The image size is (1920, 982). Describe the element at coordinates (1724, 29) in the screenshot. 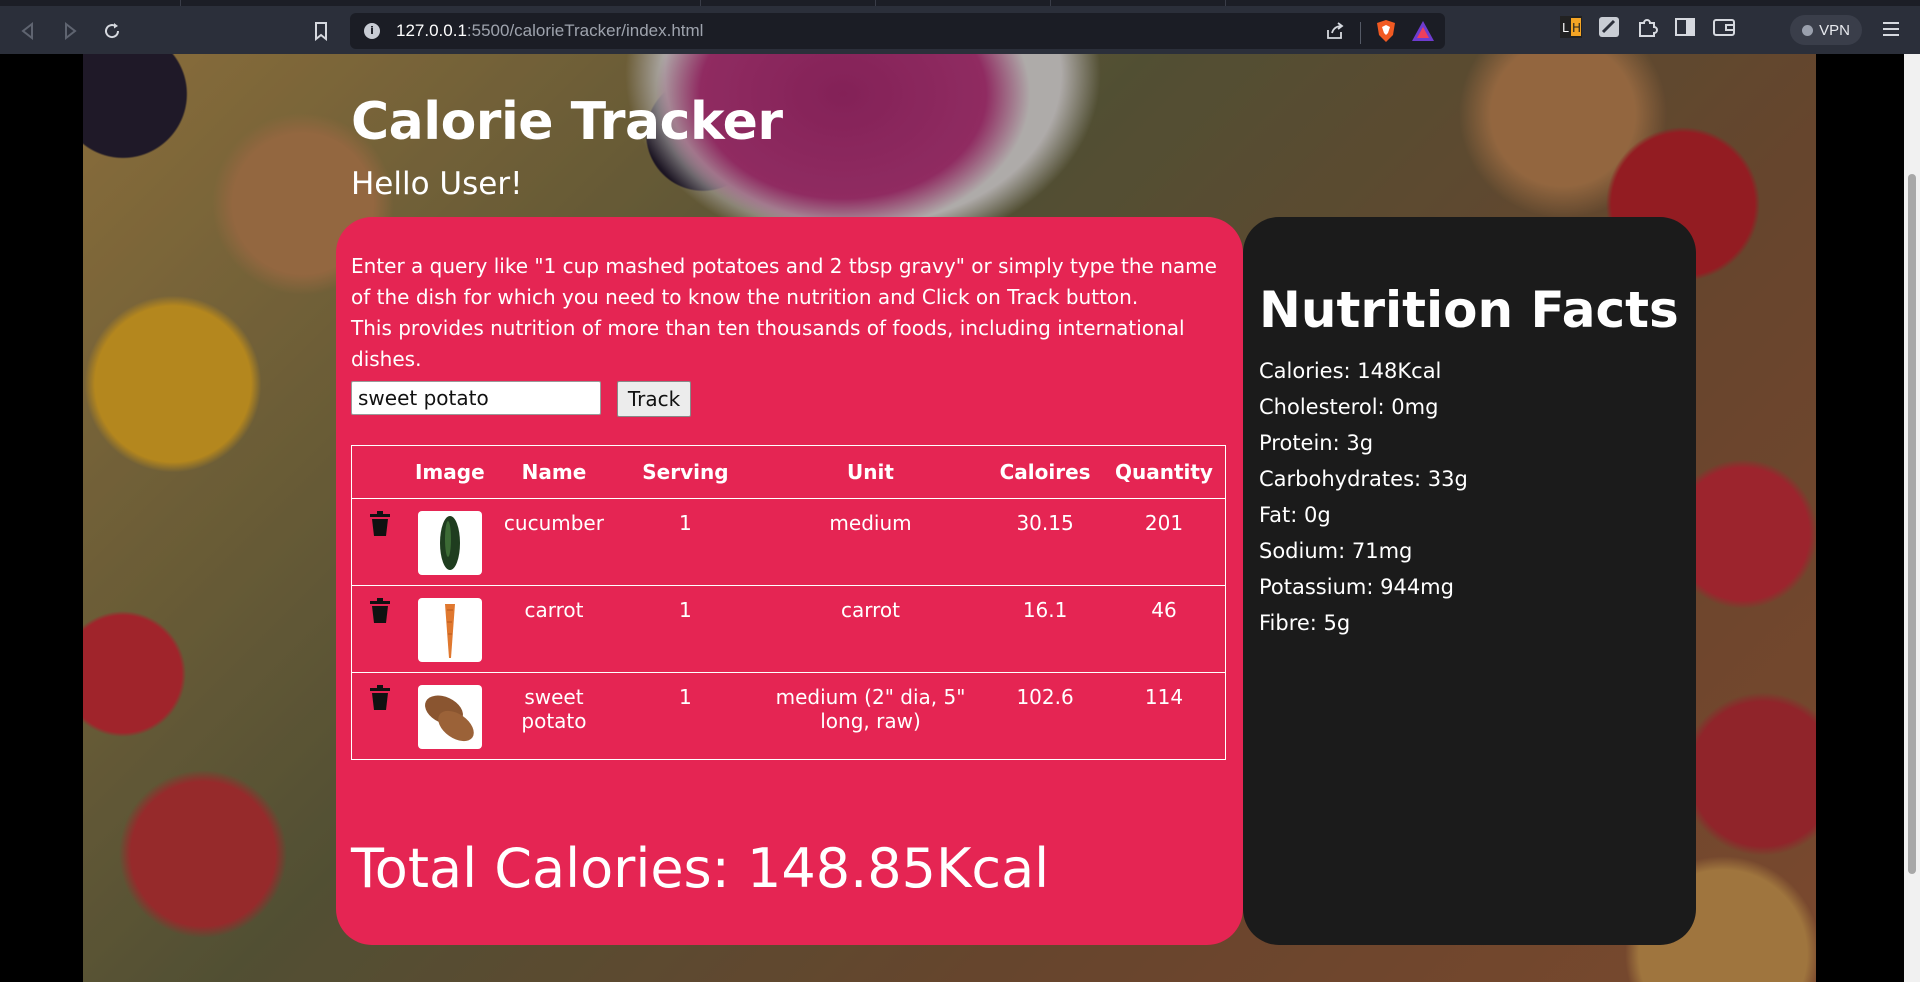

I see `wallet-icon` at that location.